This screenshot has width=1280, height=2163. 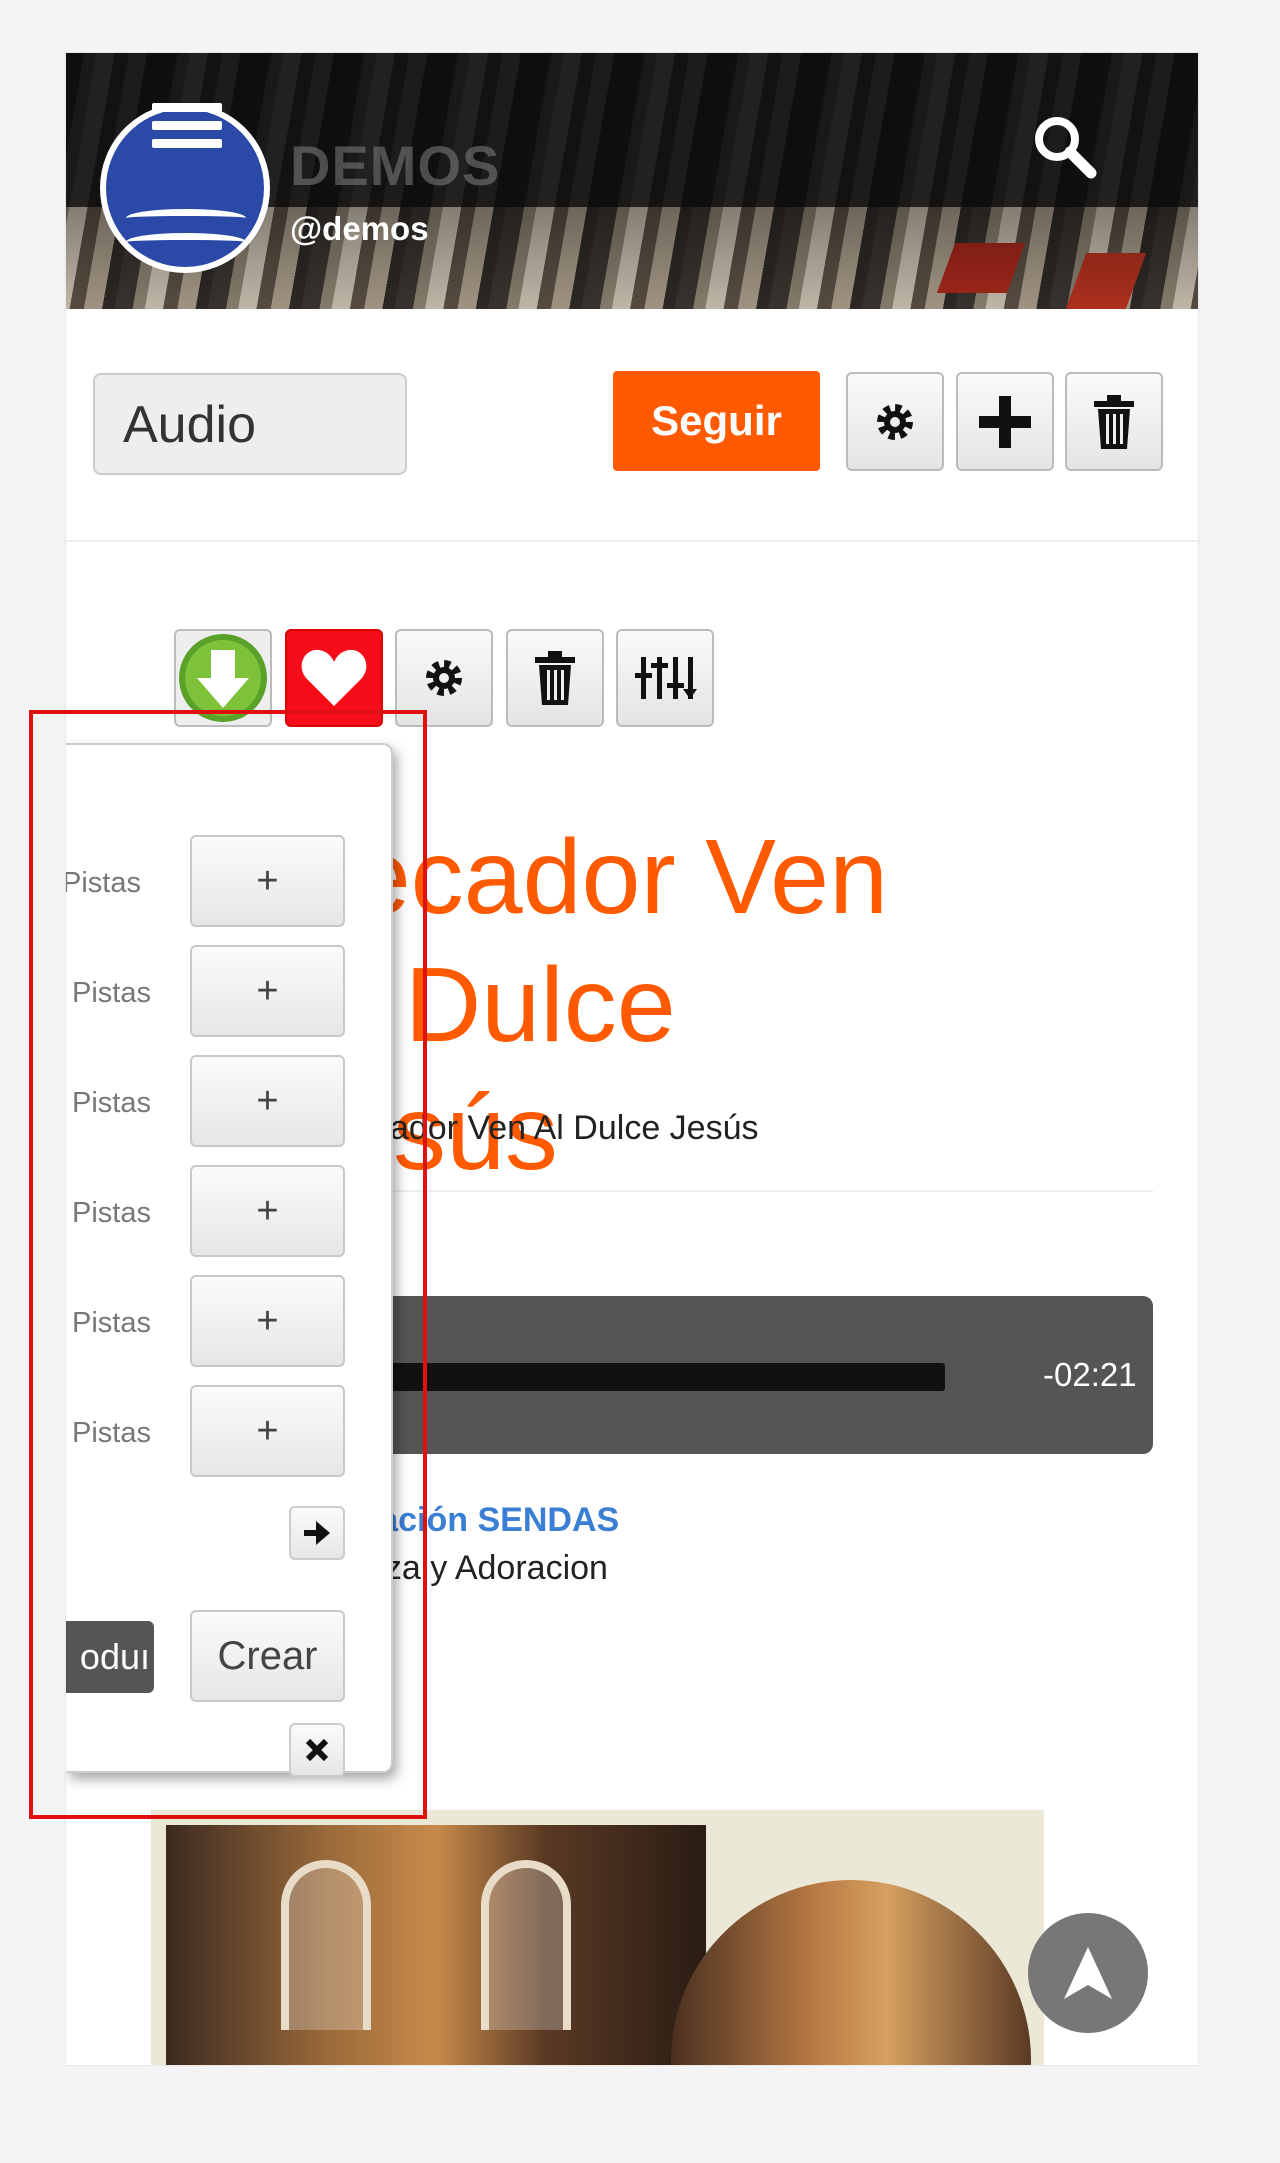 I want to click on cover-photo-circle, so click(x=851, y=1972).